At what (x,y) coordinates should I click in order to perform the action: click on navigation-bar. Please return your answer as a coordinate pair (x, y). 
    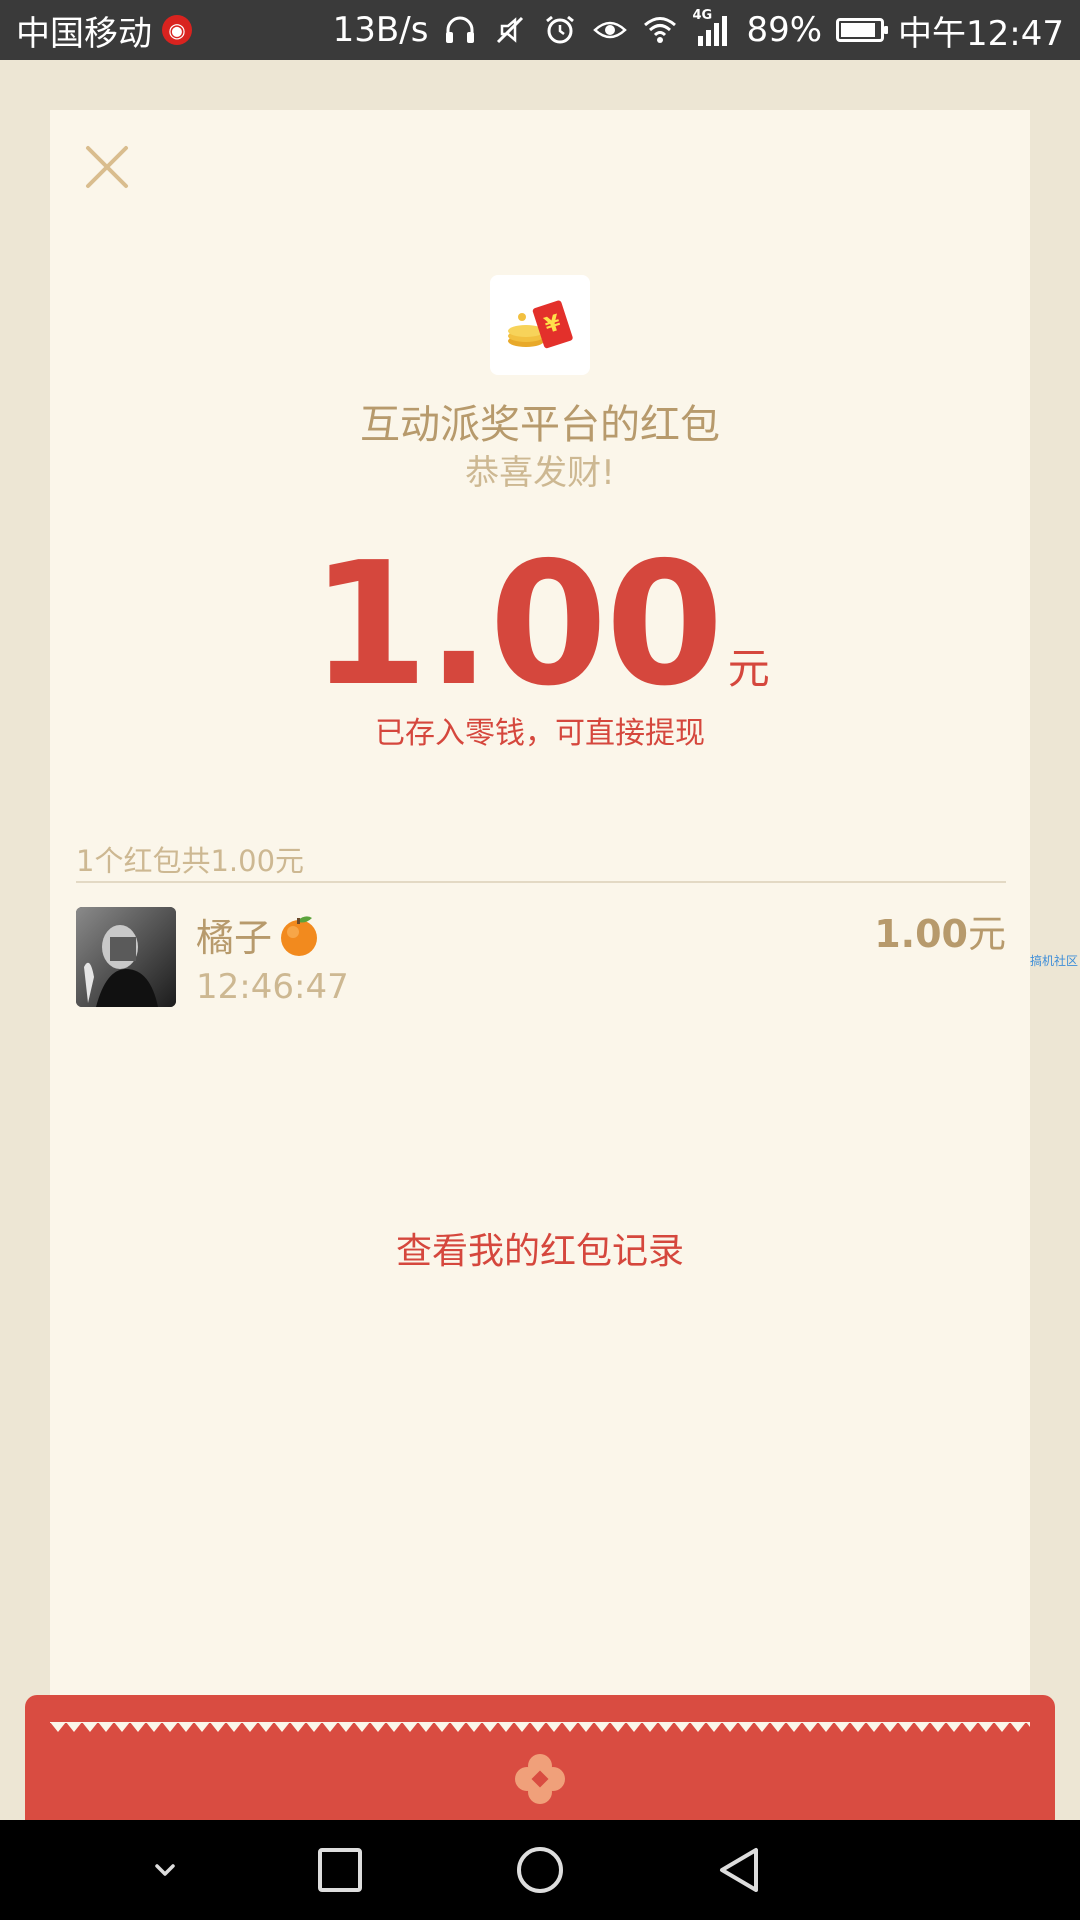
    Looking at the image, I should click on (540, 1870).